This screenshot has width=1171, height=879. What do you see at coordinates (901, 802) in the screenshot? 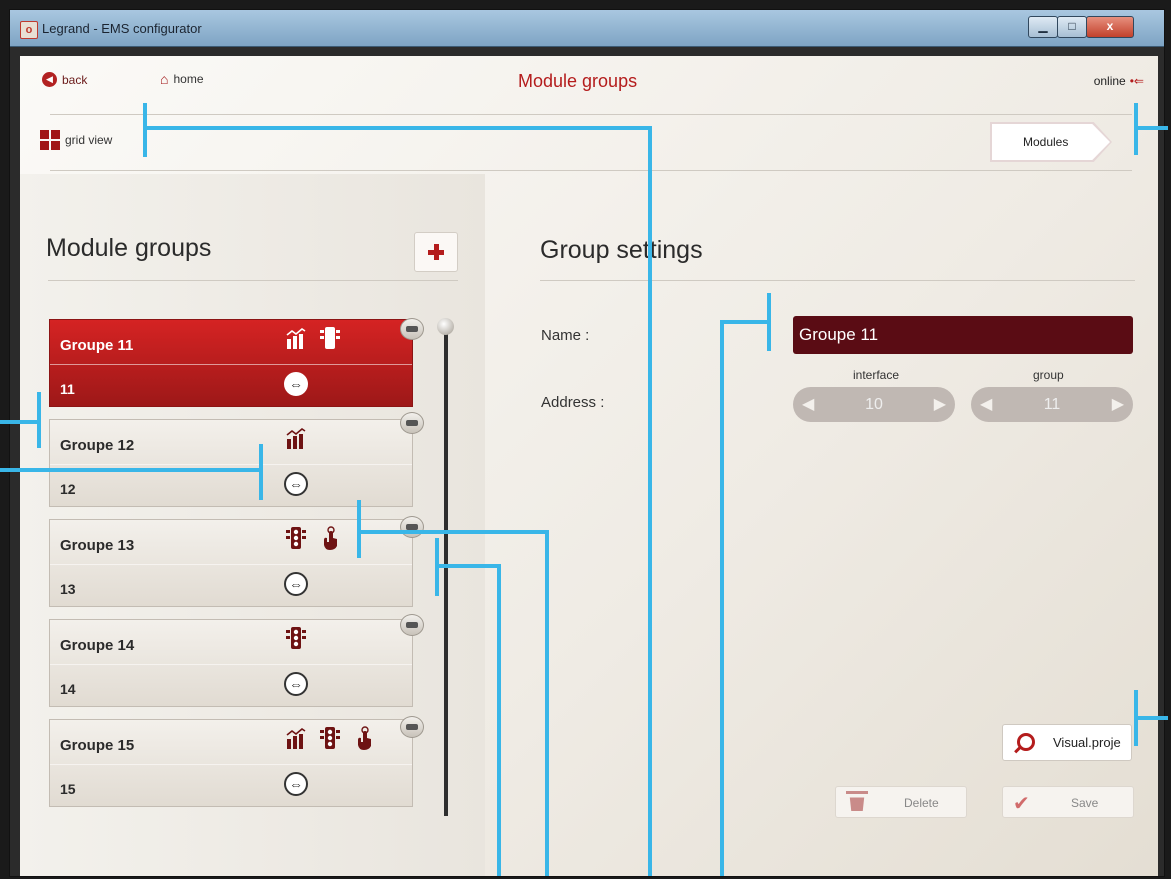
I see `delete-button: Delete` at bounding box center [901, 802].